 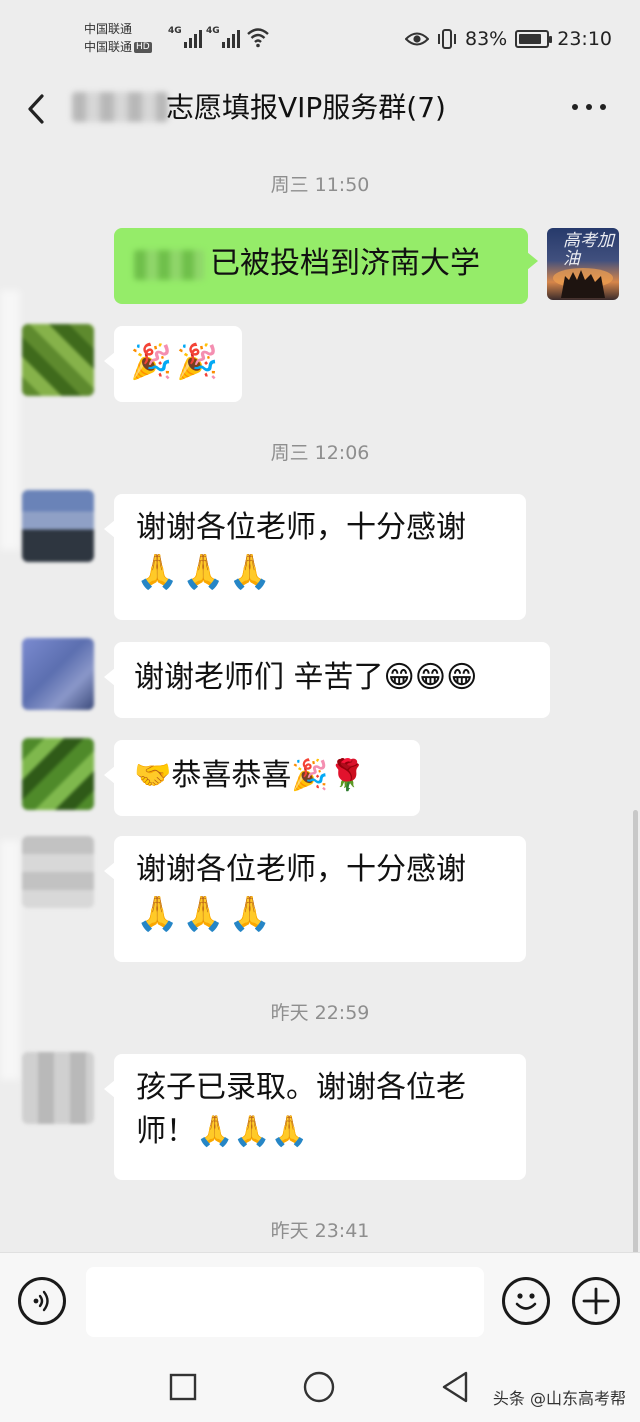 I want to click on message-bubble: 🤝恭喜恭喜🎉🌹, so click(x=262, y=778).